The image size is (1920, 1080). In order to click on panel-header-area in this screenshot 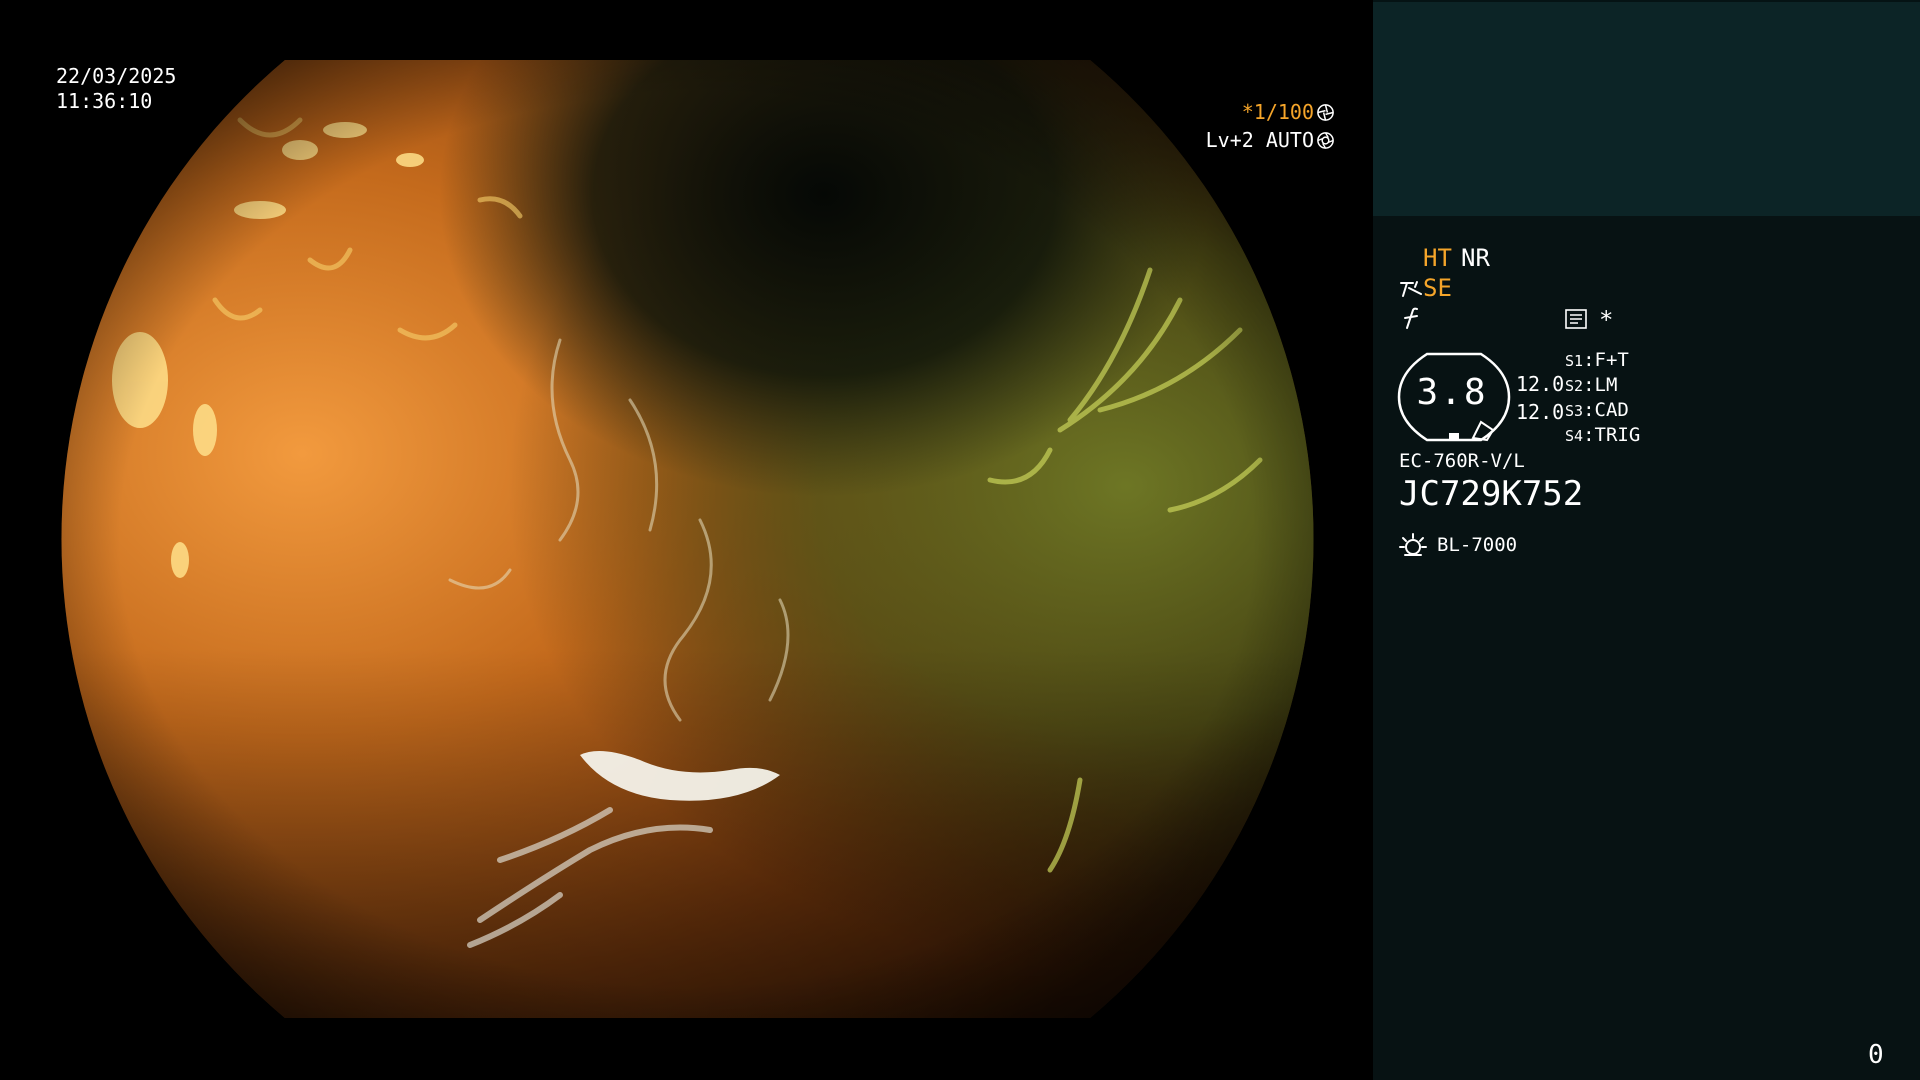, I will do `click(1646, 109)`.